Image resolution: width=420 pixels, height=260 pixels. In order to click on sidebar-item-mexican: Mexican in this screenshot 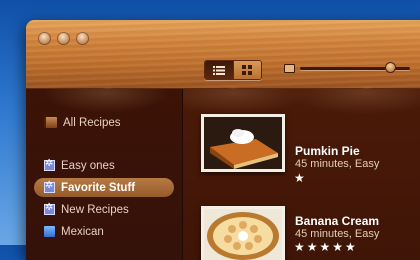, I will do `click(104, 231)`.